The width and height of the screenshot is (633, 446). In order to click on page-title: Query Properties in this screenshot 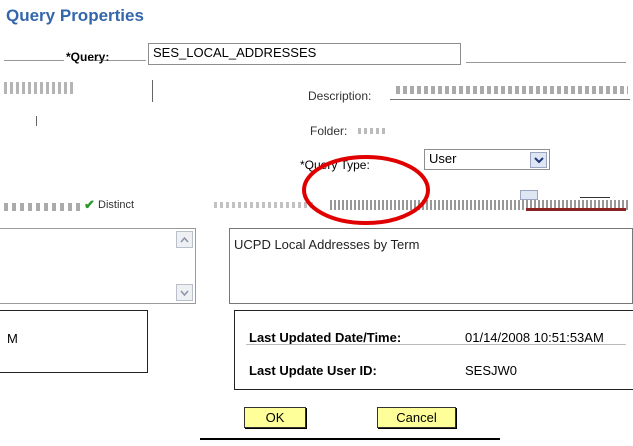, I will do `click(75, 15)`.